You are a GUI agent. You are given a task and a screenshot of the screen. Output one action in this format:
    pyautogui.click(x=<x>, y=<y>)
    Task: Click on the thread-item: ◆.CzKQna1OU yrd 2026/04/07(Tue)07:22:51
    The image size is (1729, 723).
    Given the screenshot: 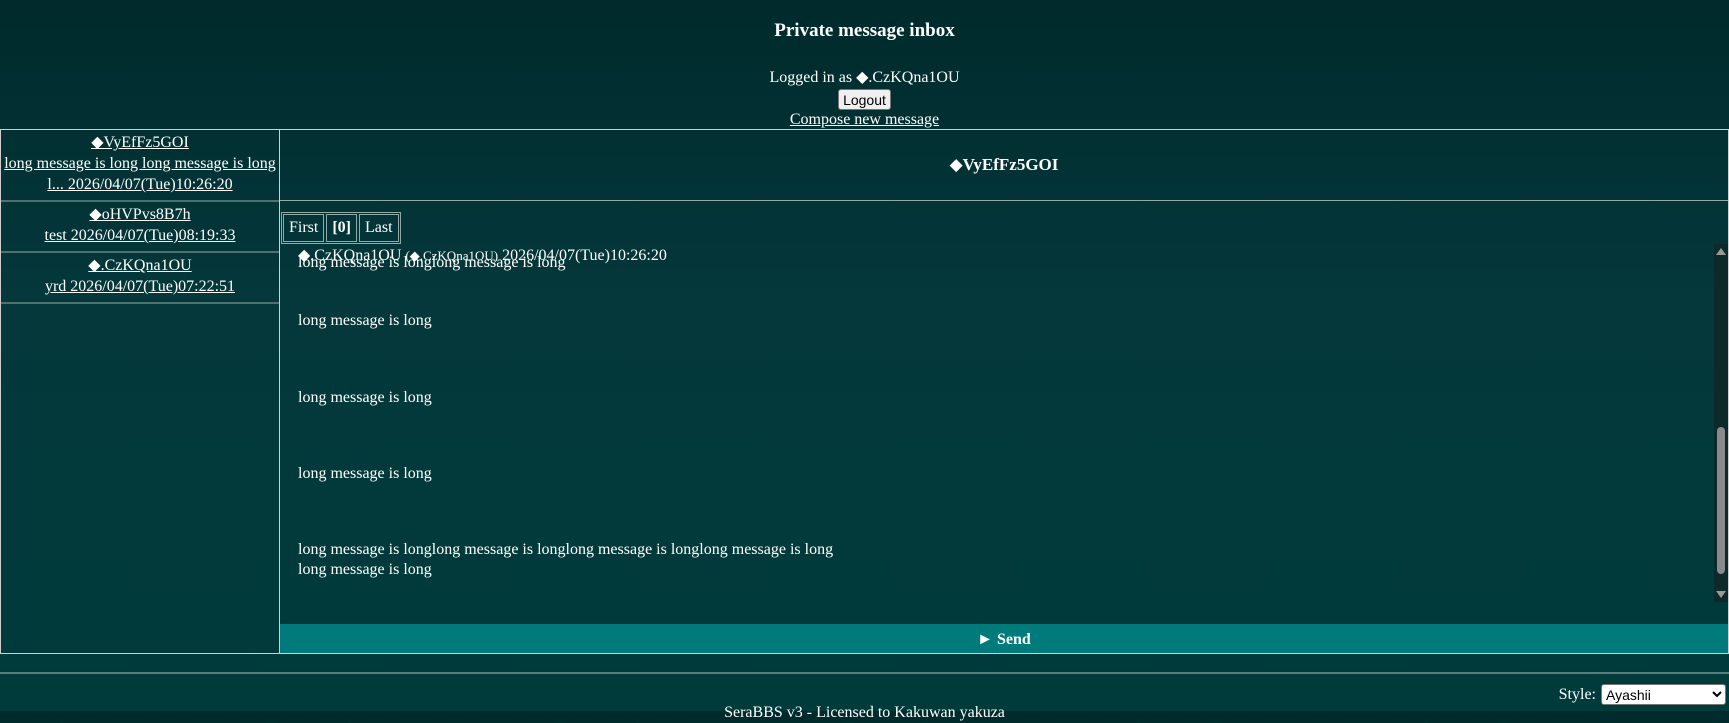 What is the action you would take?
    pyautogui.click(x=140, y=278)
    